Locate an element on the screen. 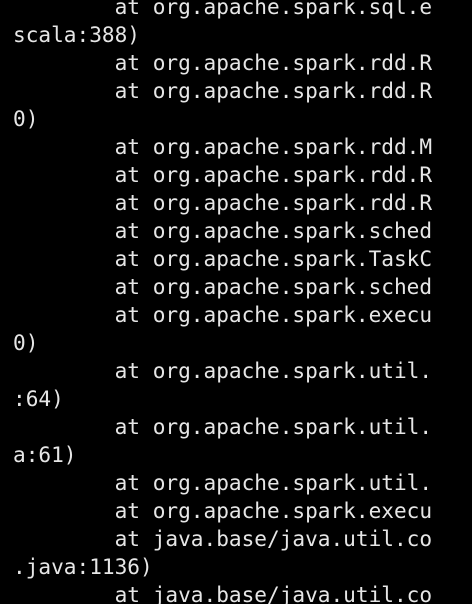 The width and height of the screenshot is (472, 604). stack-trace-line: at org.apache.spark.sql.e is located at coordinates (223, 9).